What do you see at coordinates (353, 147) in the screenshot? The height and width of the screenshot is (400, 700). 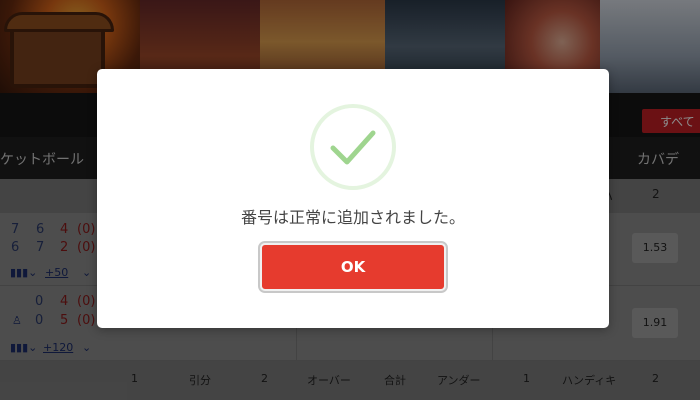 I see `checkmark-icon` at bounding box center [353, 147].